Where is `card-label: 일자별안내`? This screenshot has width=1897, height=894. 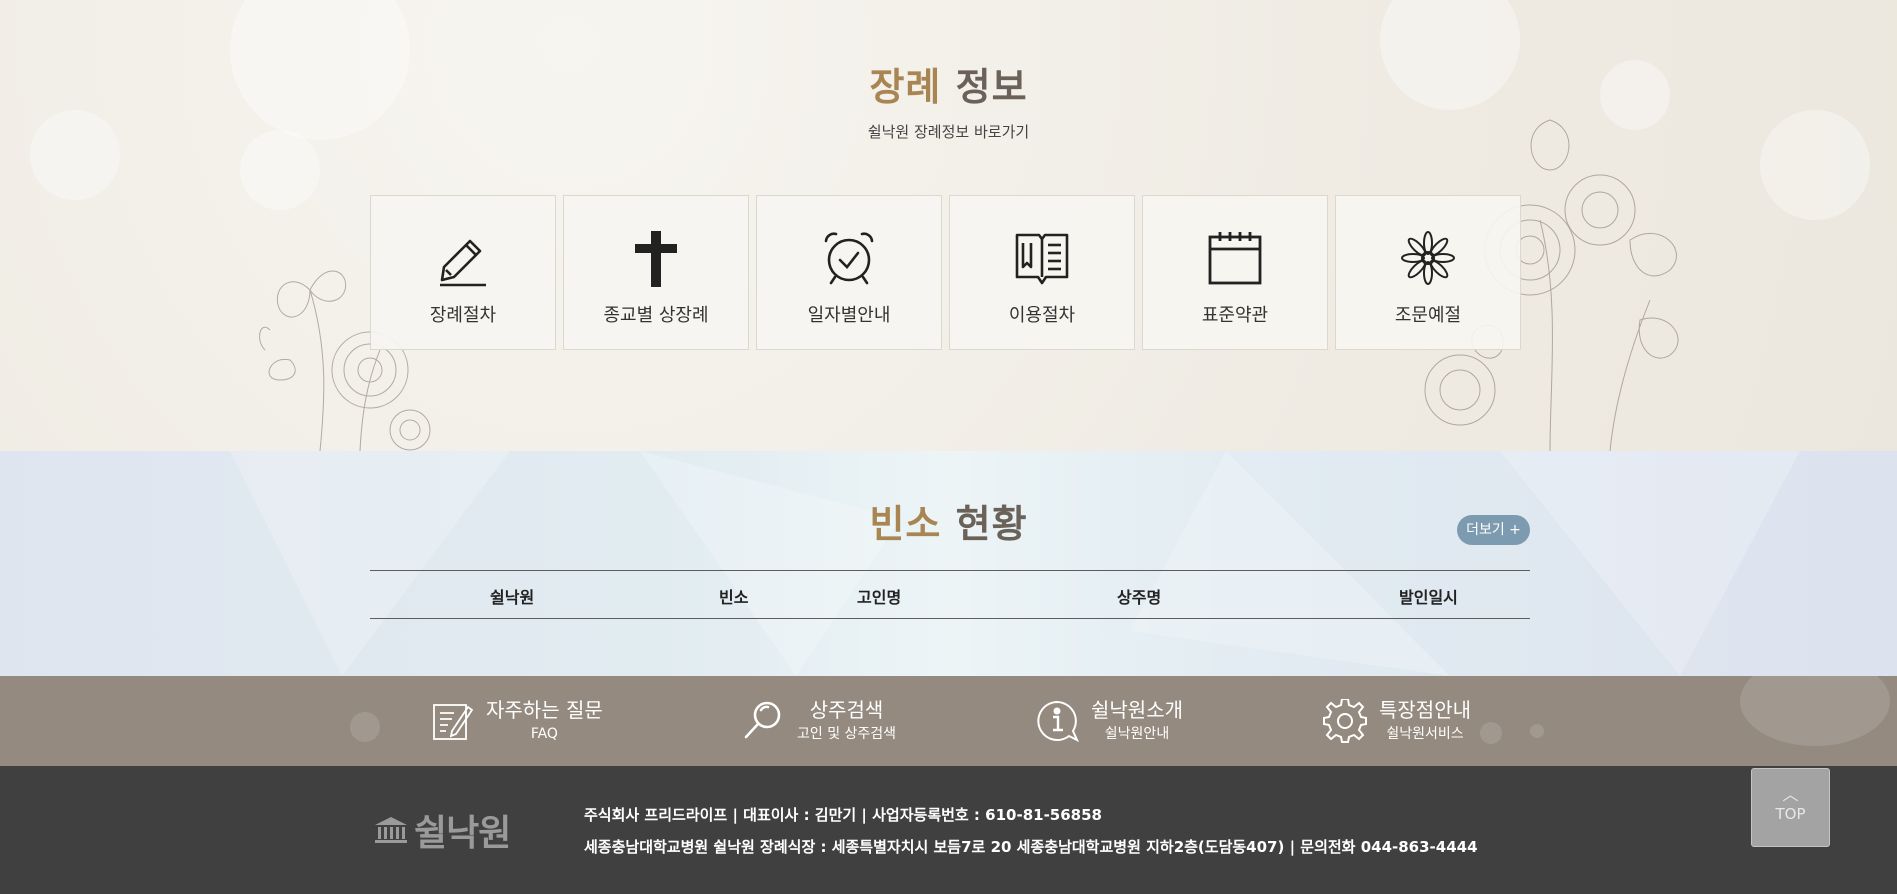 card-label: 일자별안내 is located at coordinates (849, 315).